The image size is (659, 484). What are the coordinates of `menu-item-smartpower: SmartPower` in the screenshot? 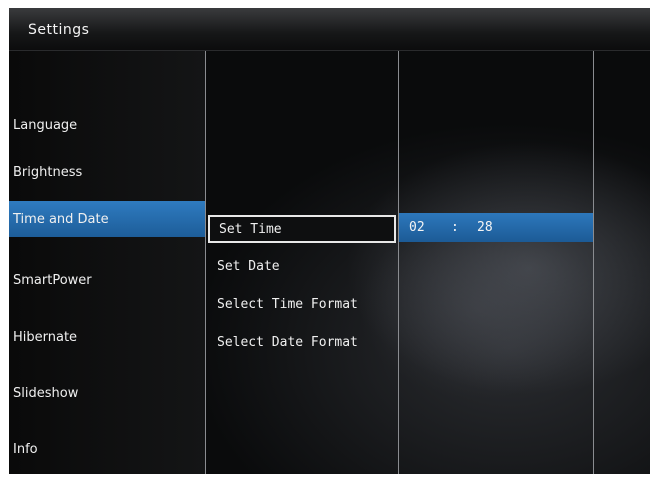 It's located at (107, 280).